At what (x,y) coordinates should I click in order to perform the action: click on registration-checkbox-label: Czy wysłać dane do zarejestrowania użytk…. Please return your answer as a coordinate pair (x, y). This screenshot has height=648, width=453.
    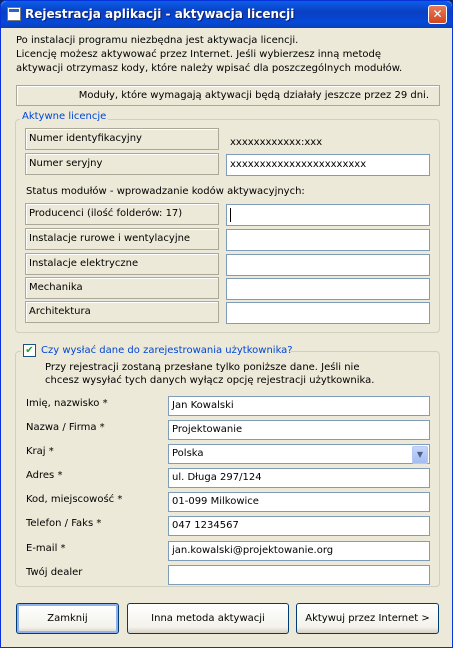
    Looking at the image, I should click on (167, 350).